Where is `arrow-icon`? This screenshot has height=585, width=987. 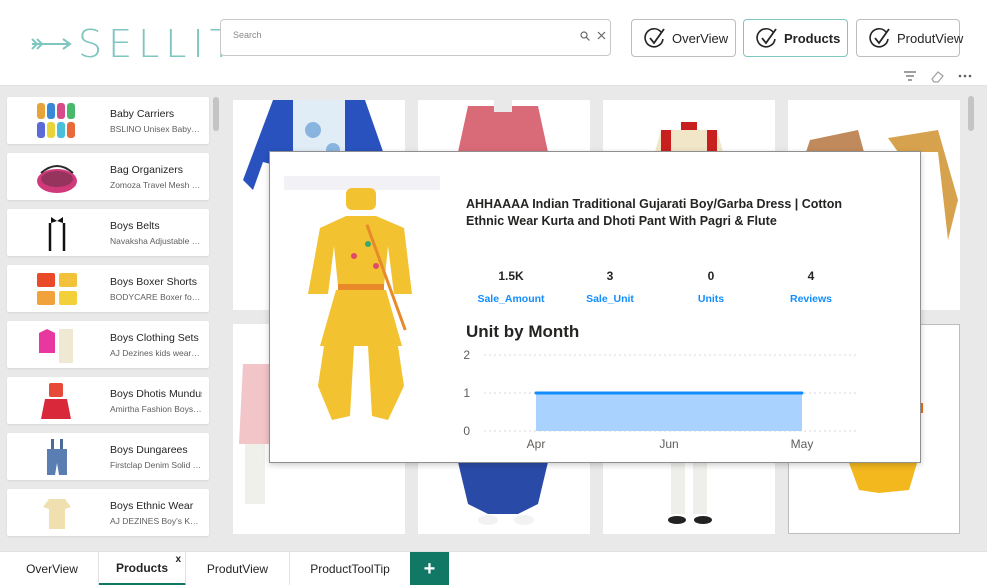
arrow-icon is located at coordinates (51, 44).